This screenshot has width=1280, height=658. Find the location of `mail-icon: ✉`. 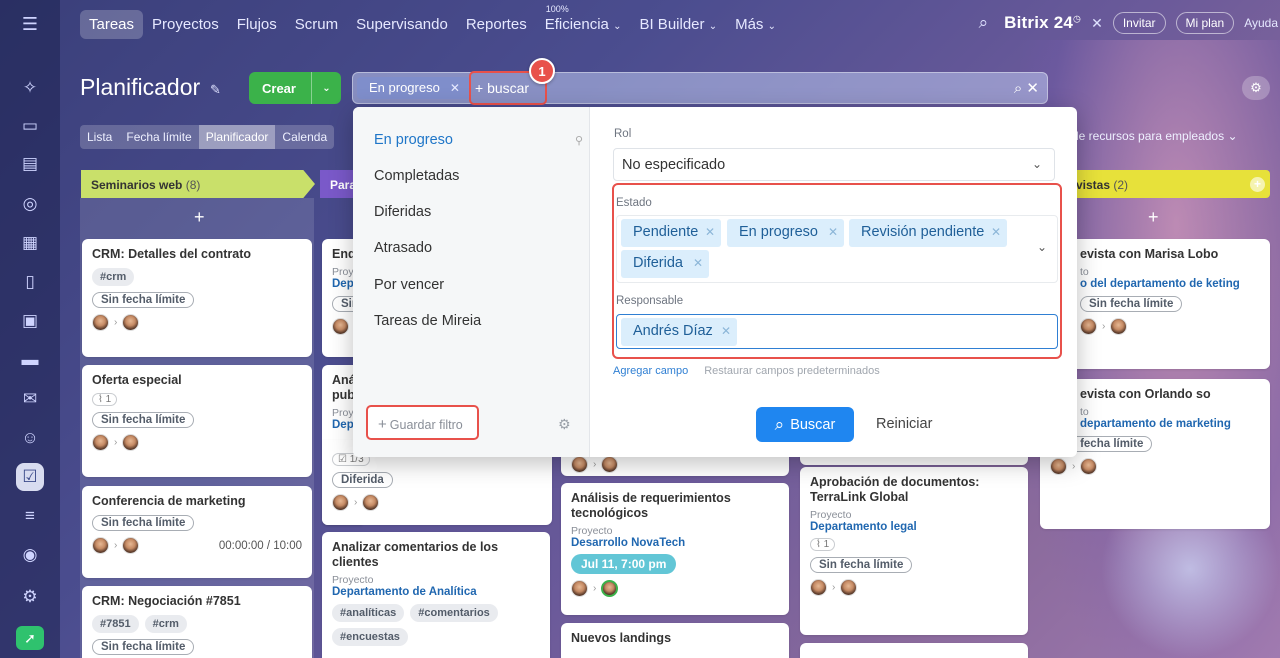

mail-icon: ✉ is located at coordinates (30, 399).